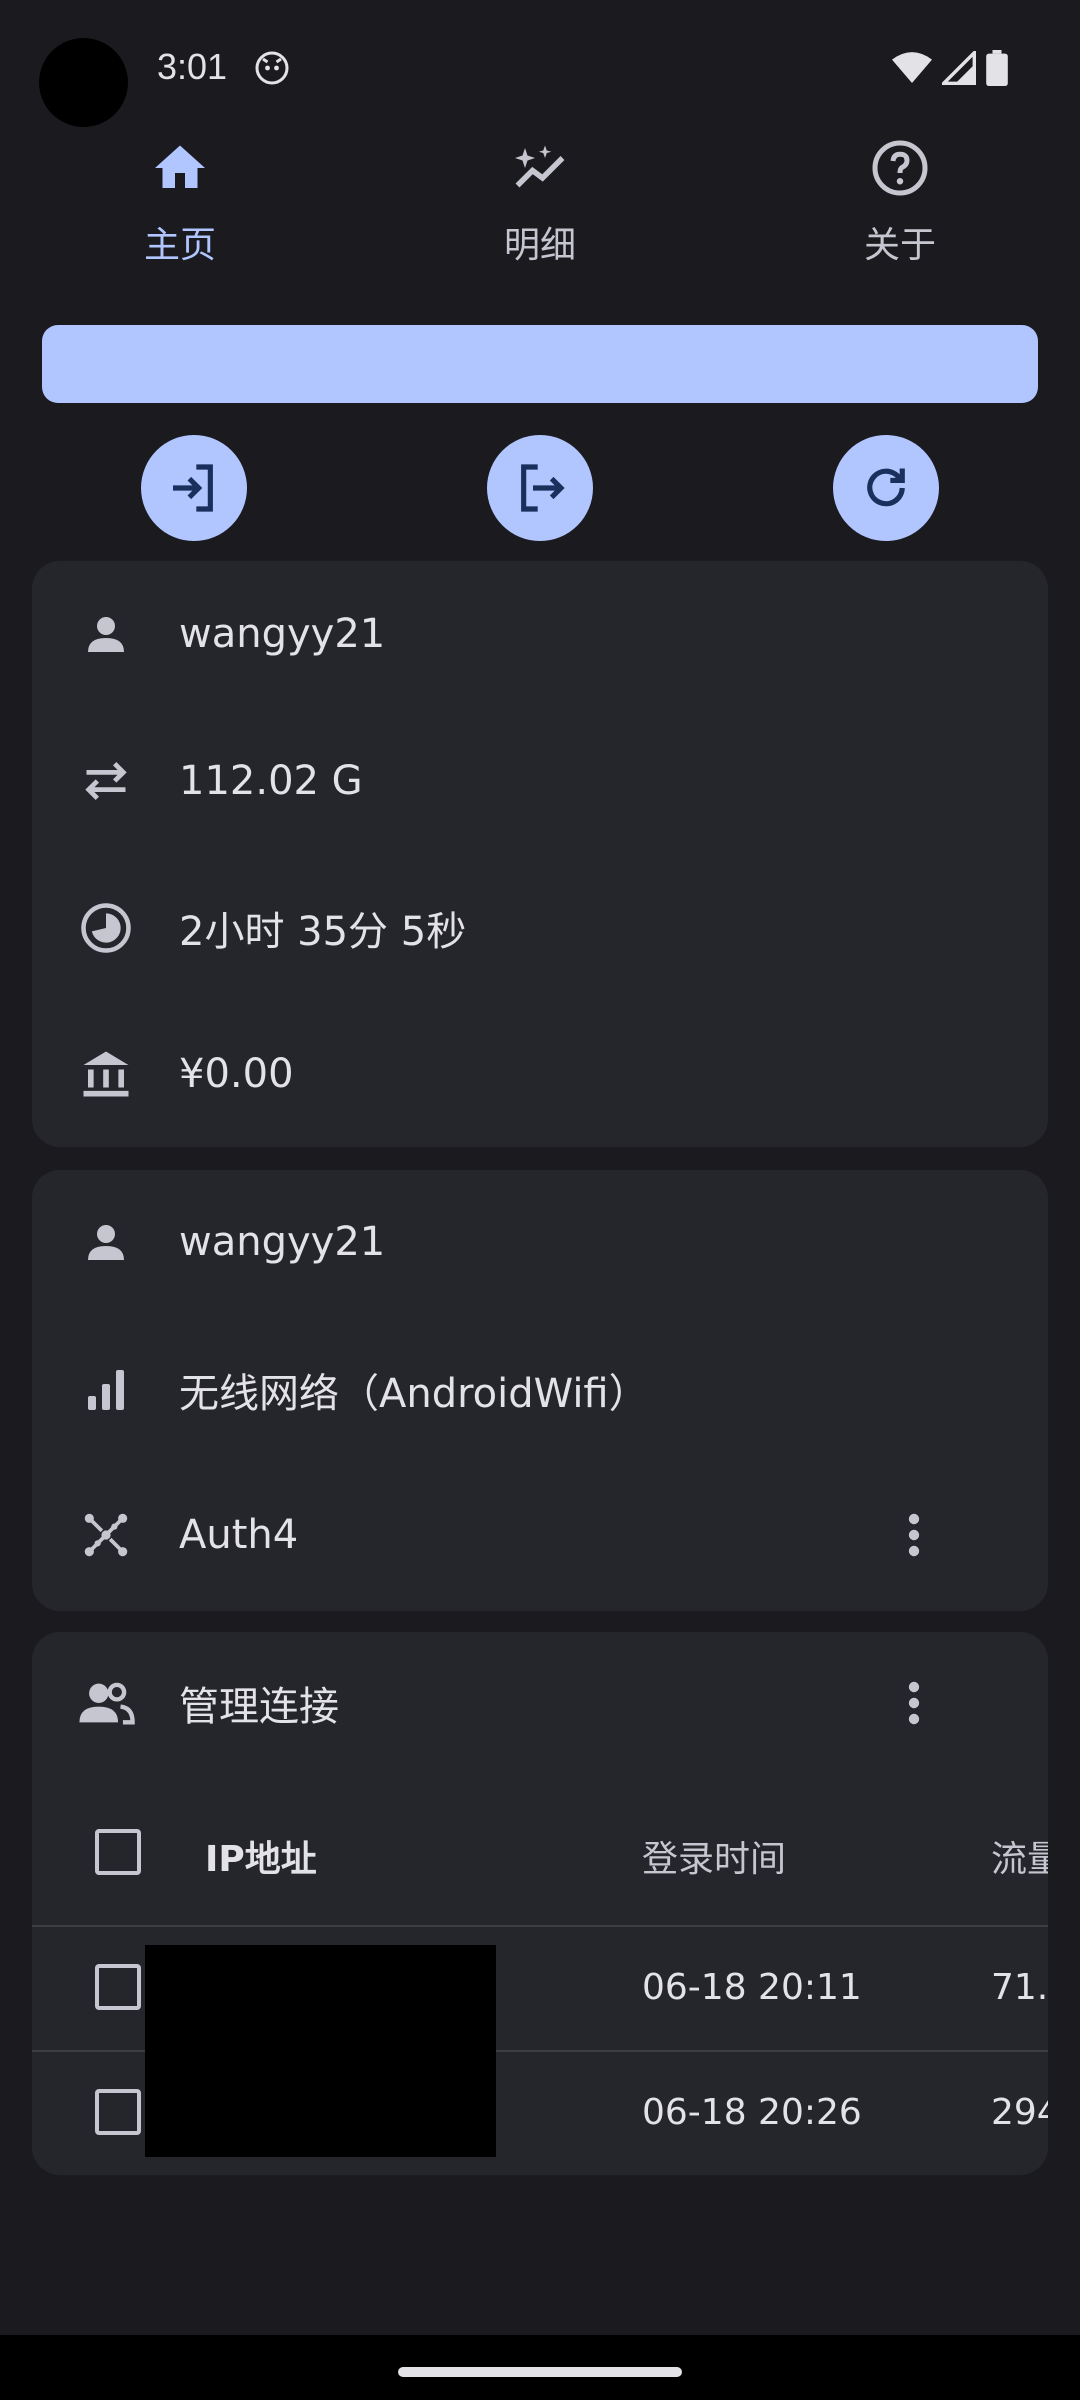 The width and height of the screenshot is (1080, 2400). I want to click on tab-home: 主页, so click(180, 210).